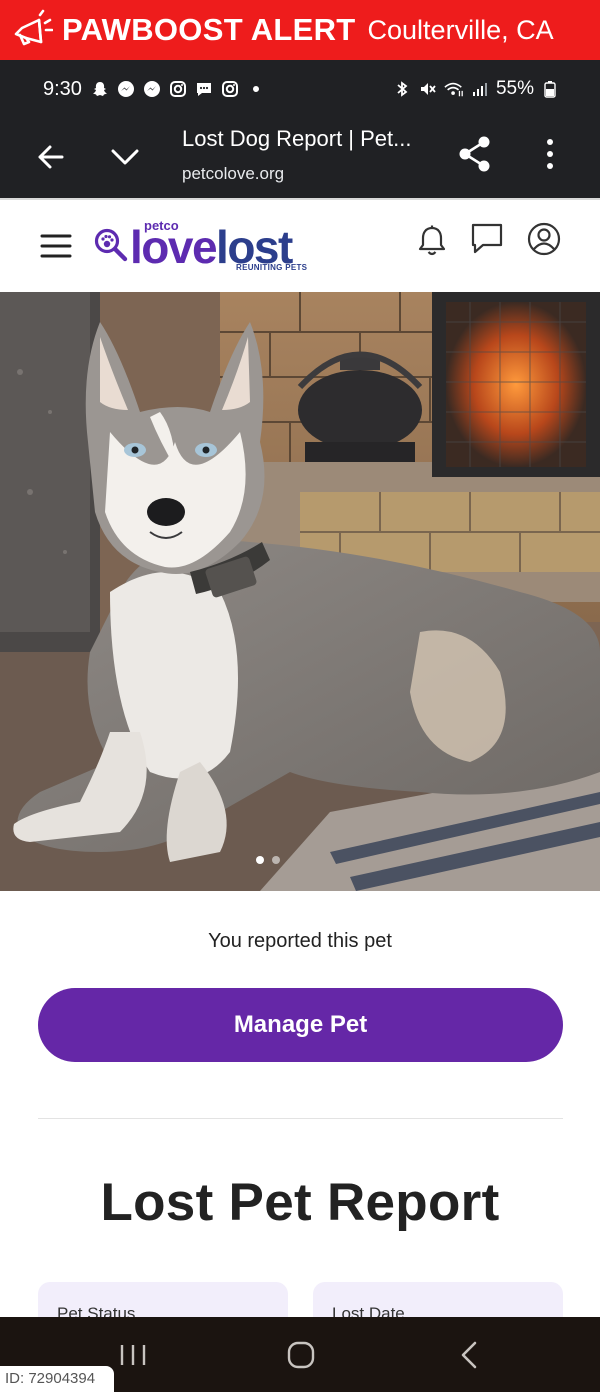 The image size is (600, 1392). Describe the element at coordinates (550, 154) in the screenshot. I see `more-options-icon` at that location.